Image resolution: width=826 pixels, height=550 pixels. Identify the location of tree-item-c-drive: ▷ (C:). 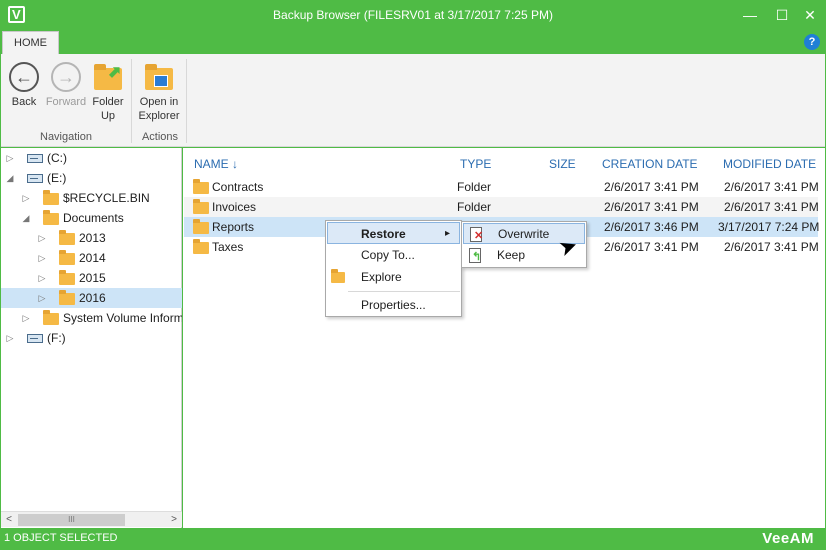
(91, 158).